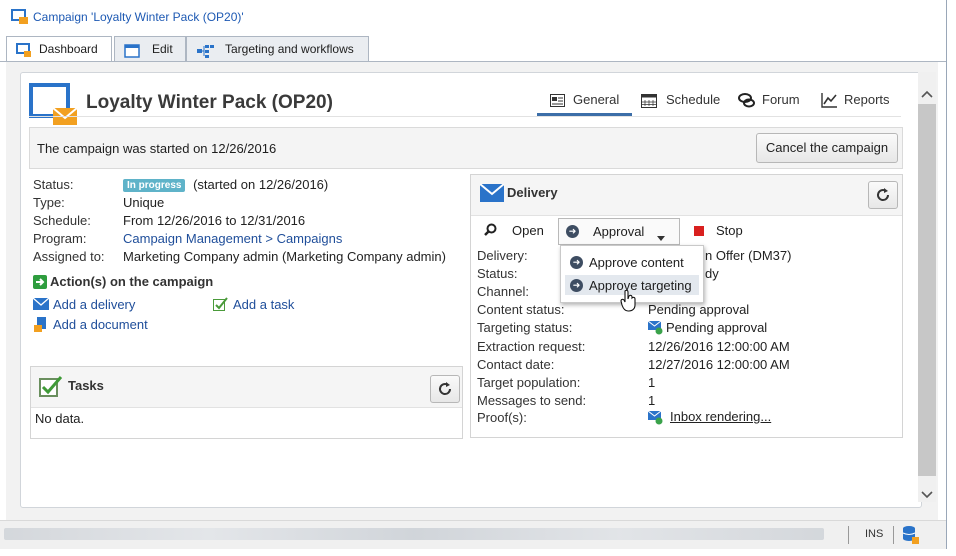 Image resolution: width=956 pixels, height=556 pixels. What do you see at coordinates (693, 99) in the screenshot?
I see `nav-schedule: Schedule` at bounding box center [693, 99].